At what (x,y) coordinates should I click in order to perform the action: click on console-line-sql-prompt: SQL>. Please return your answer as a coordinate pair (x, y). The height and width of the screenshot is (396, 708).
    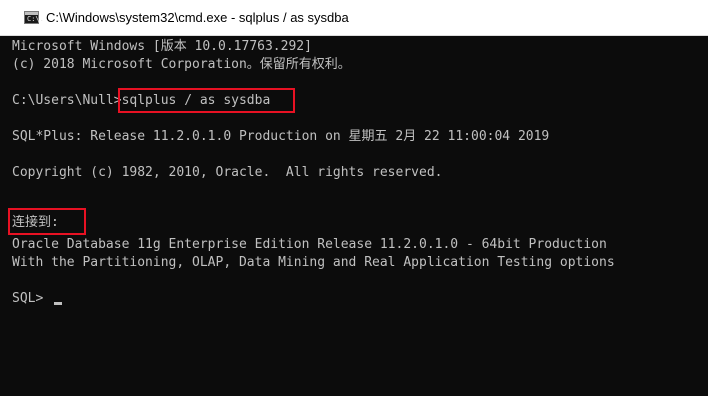
    Looking at the image, I should click on (32, 298).